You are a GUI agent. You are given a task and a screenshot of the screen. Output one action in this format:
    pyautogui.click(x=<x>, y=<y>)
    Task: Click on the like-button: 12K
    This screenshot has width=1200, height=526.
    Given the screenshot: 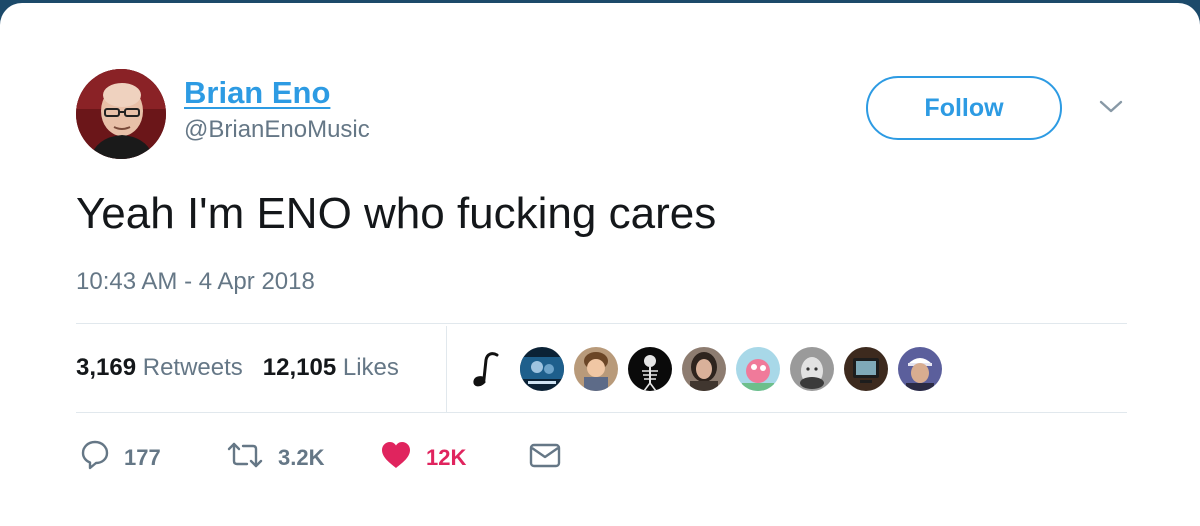 What is the action you would take?
    pyautogui.click(x=423, y=457)
    